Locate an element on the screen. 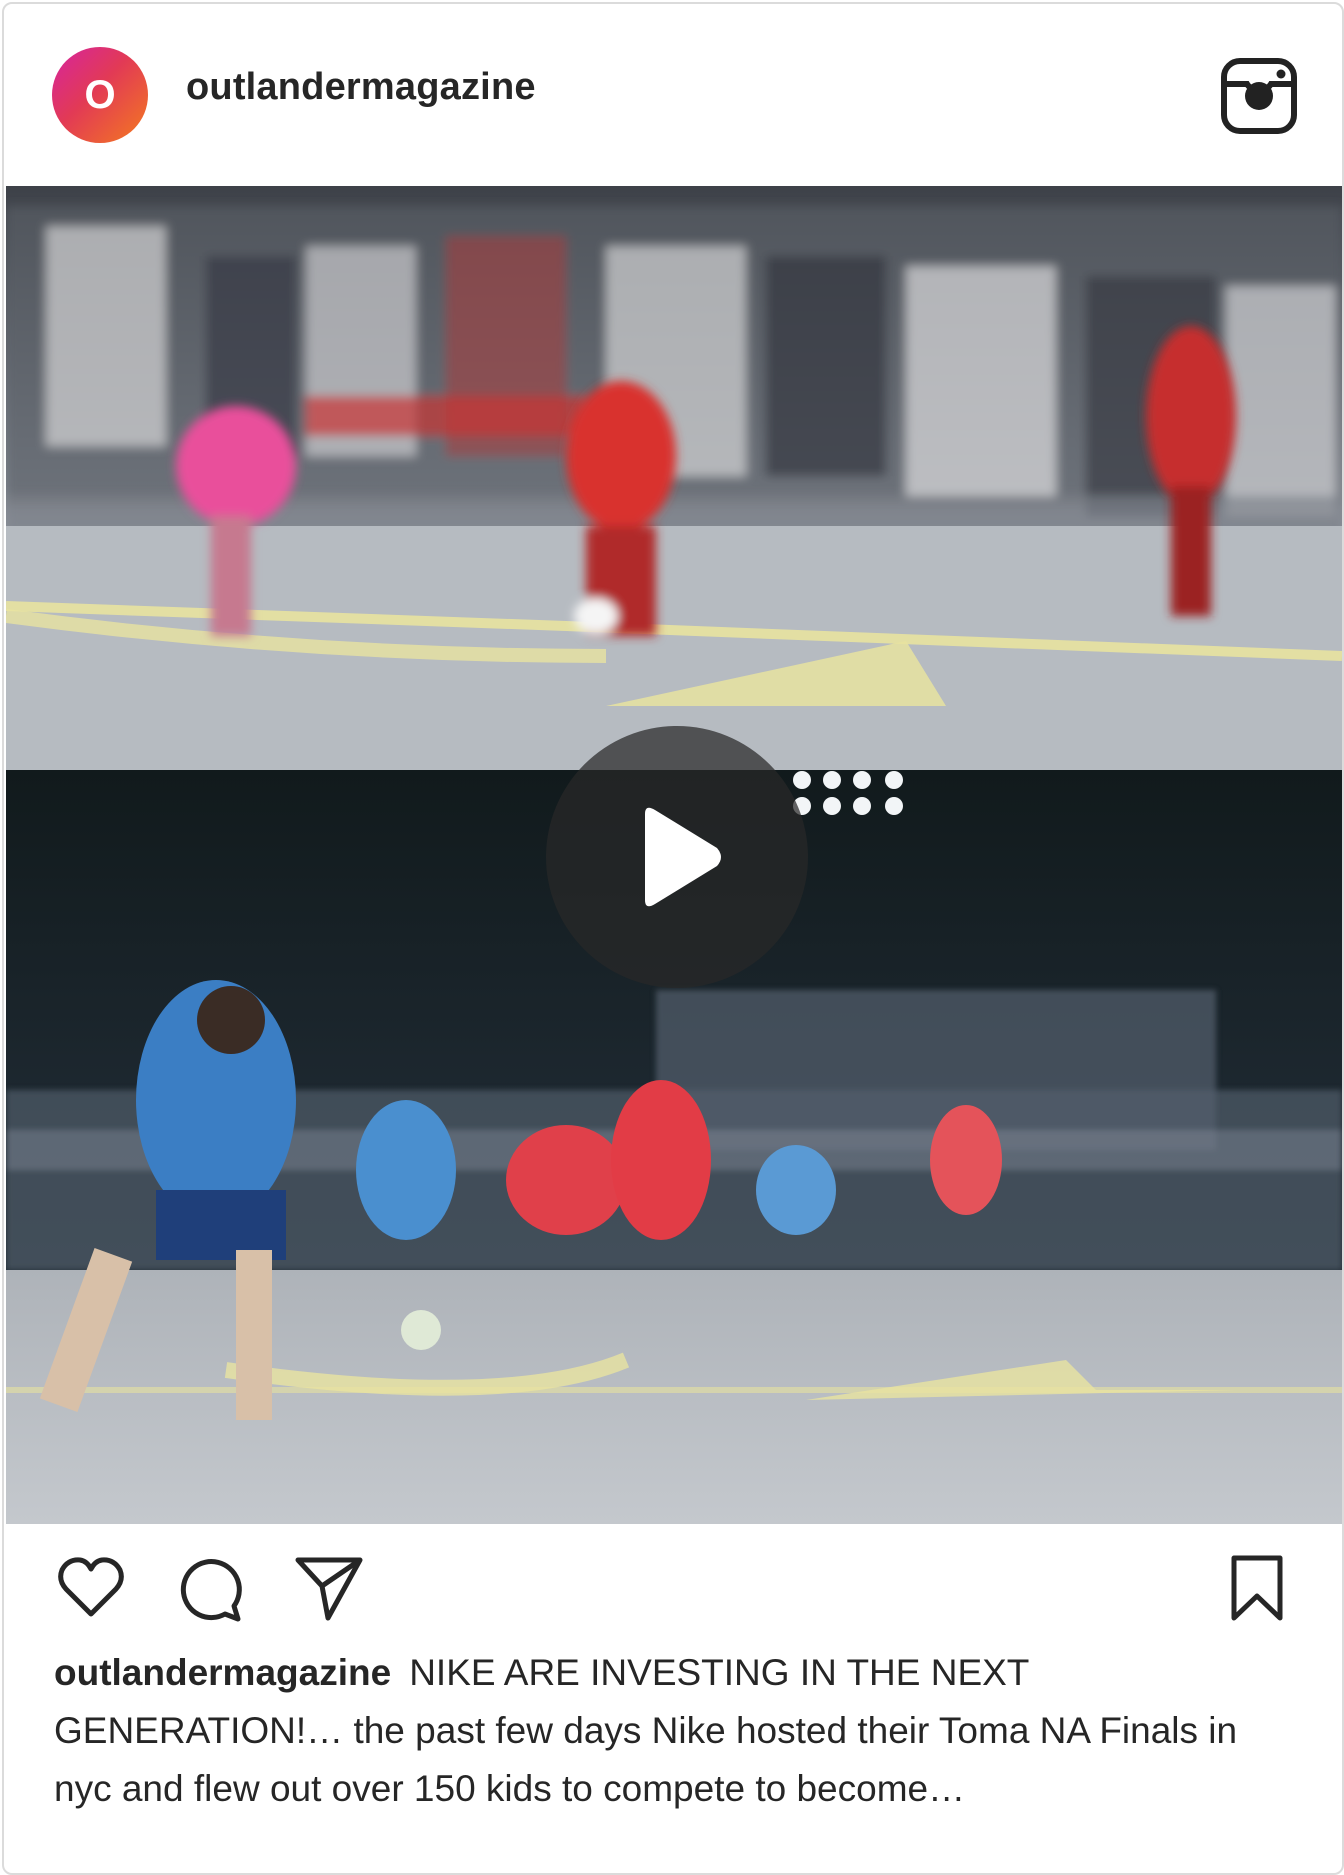  post-username: outlandermagazine is located at coordinates (361, 87).